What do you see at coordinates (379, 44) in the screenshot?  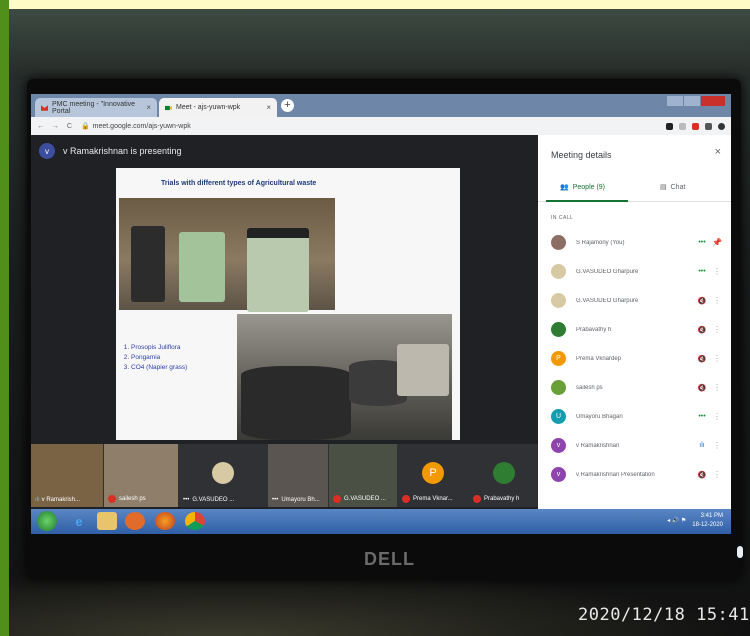 I see `background-wall` at bounding box center [379, 44].